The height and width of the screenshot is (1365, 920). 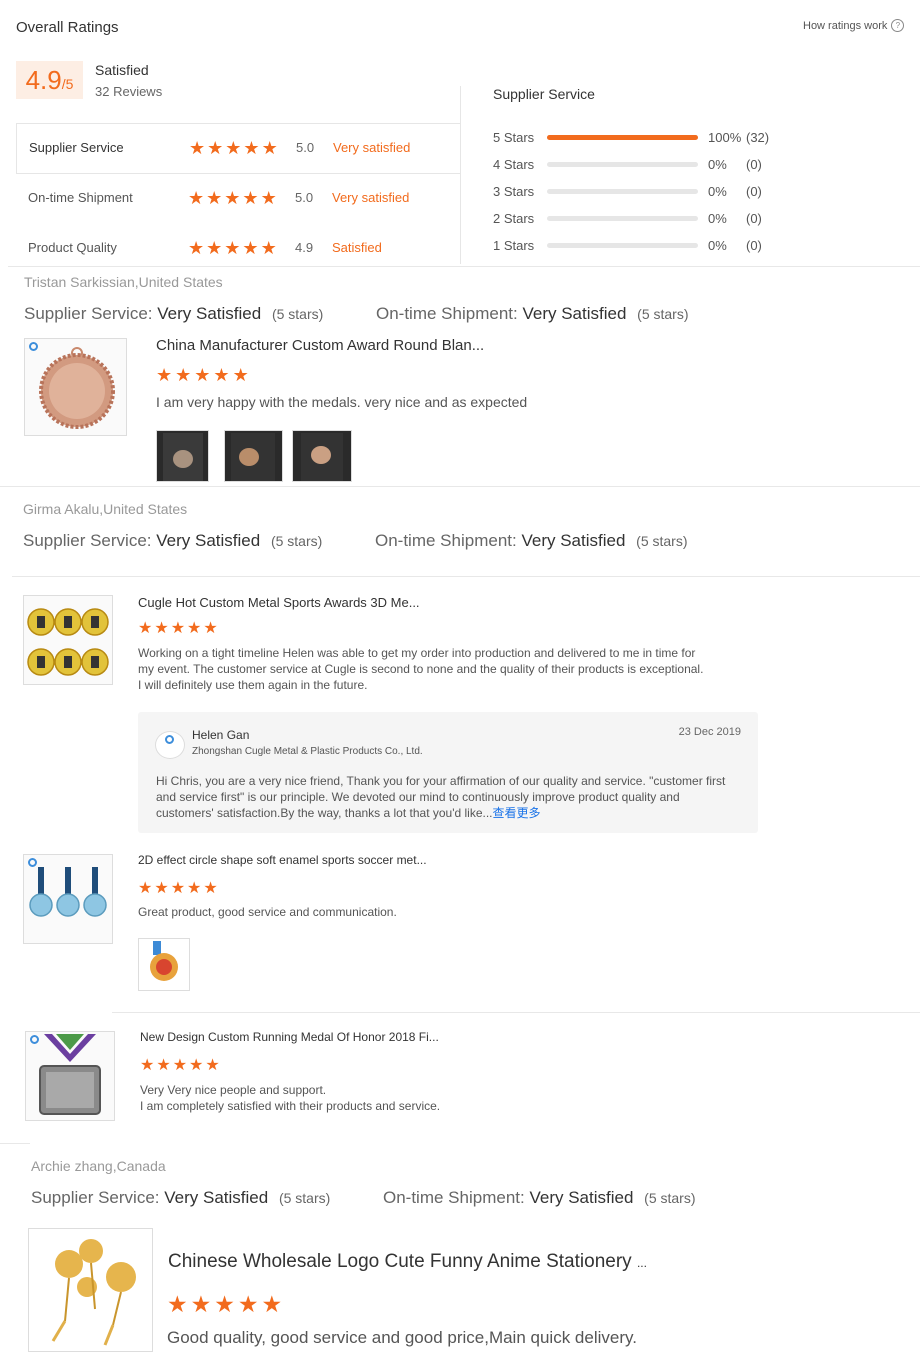 I want to click on ontime-shipment-label: On-time Shipment:, so click(x=446, y=540).